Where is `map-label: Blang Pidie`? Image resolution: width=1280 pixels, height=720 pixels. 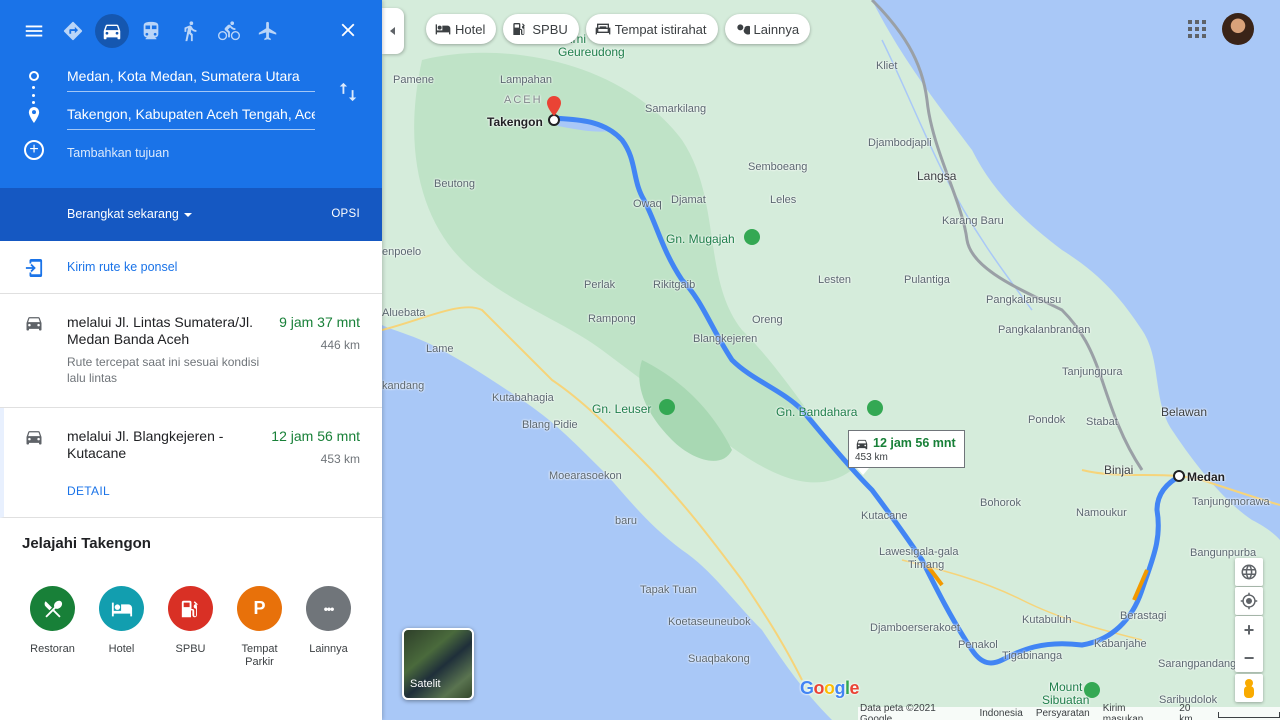 map-label: Blang Pidie is located at coordinates (550, 425).